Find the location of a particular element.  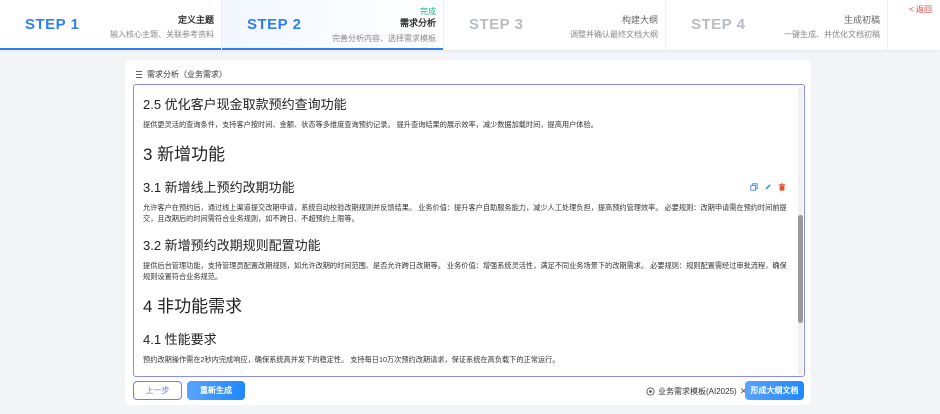

step-number: STEP 2 is located at coordinates (274, 24).